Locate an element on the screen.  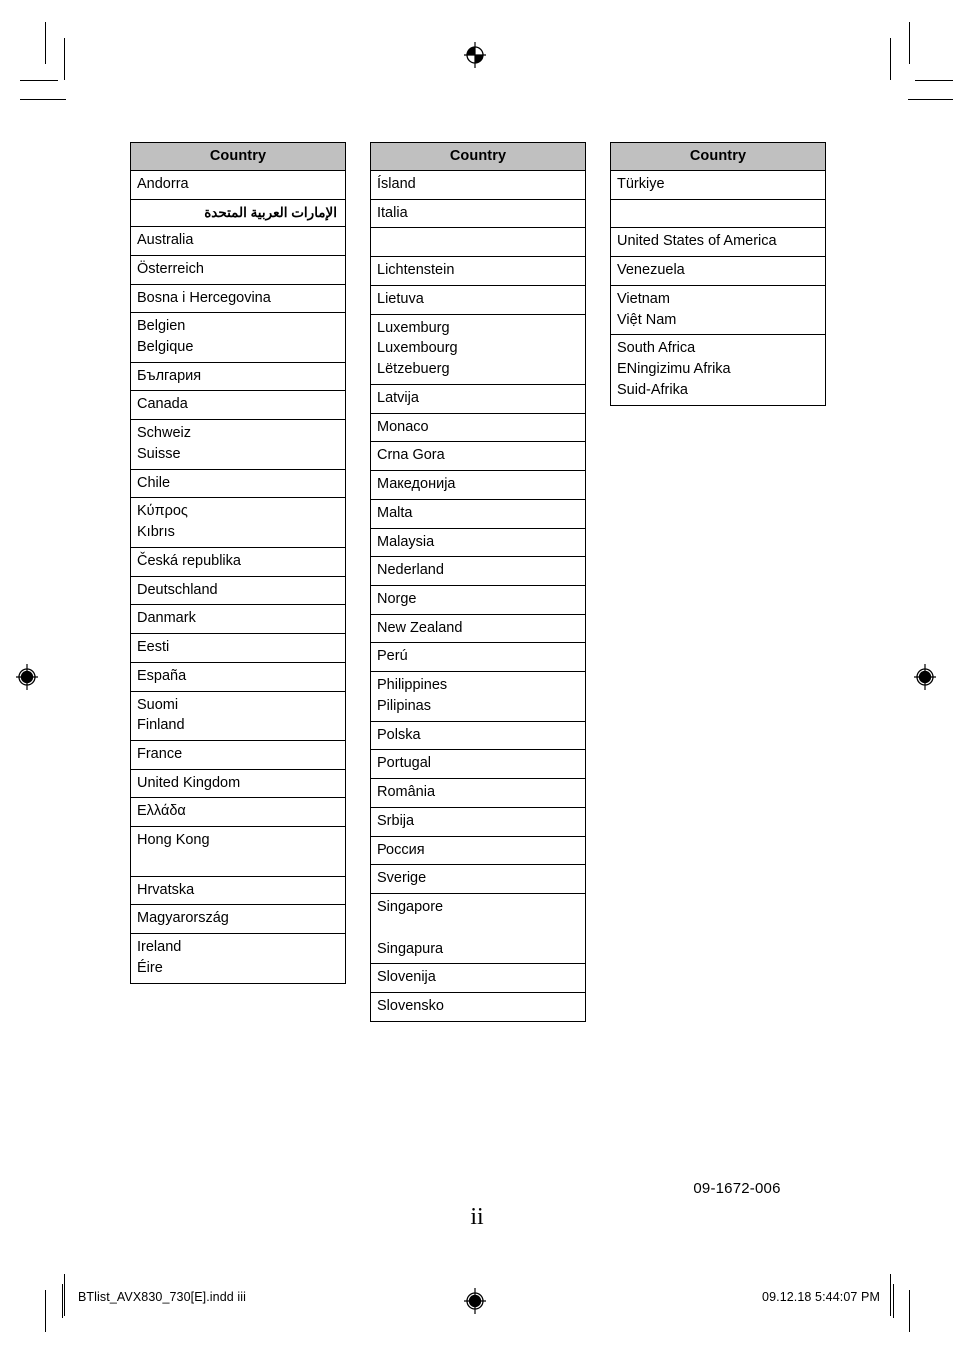
table-row: Philippines Pilipinas is located at coordinates (478, 696).